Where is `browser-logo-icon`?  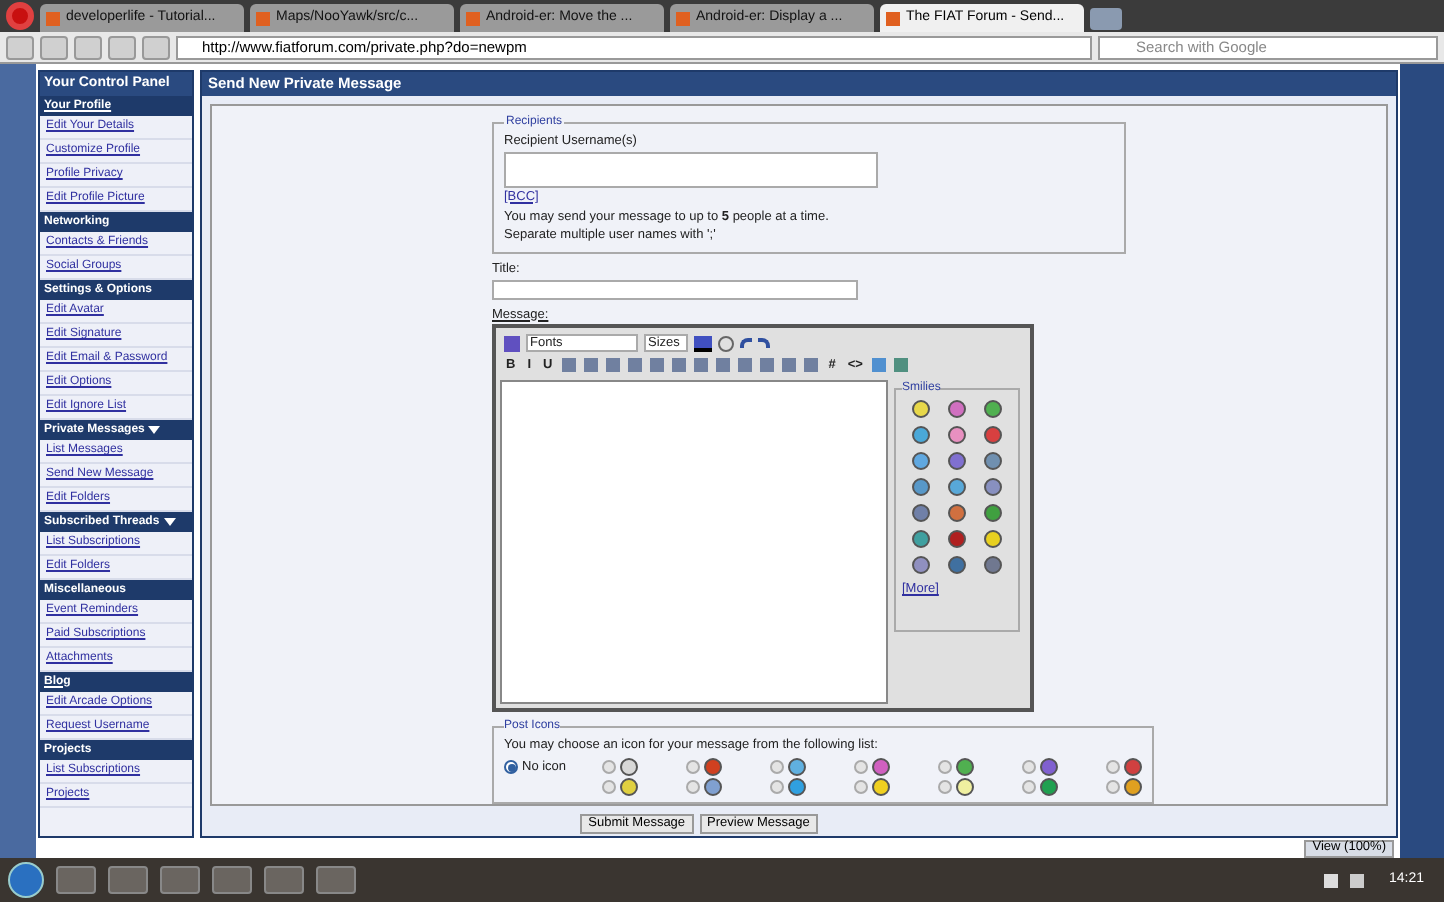
browser-logo-icon is located at coordinates (20, 16).